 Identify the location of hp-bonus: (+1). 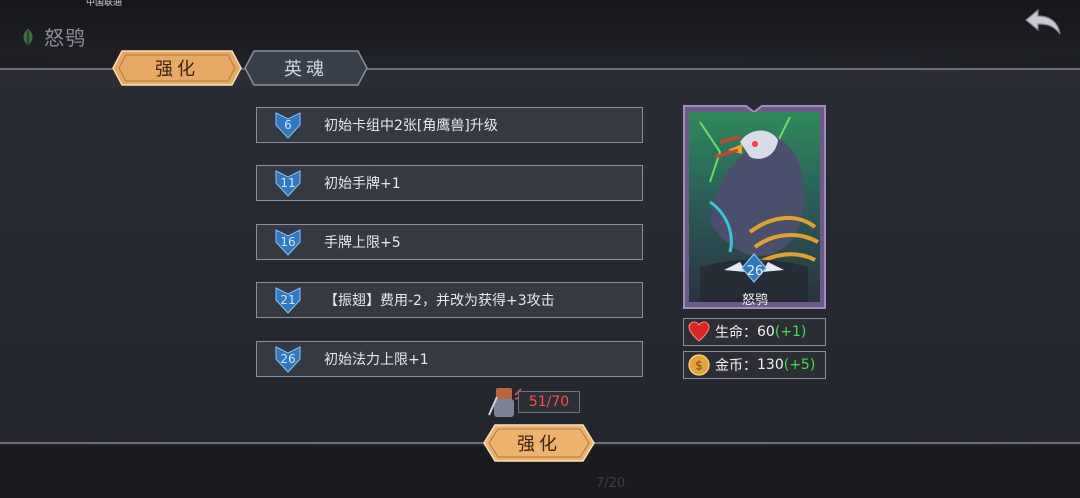
(790, 332).